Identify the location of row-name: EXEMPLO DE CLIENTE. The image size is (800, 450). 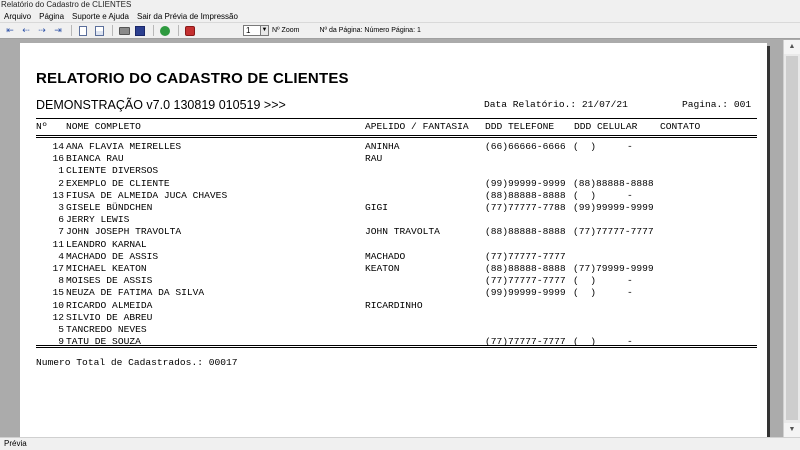
(118, 183).